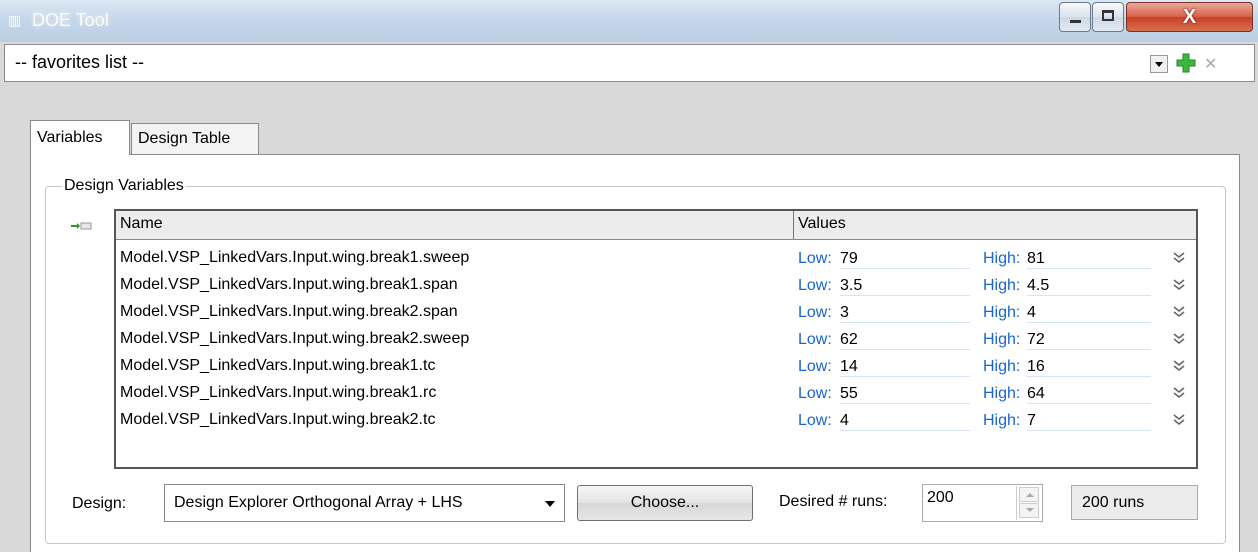 The width and height of the screenshot is (1258, 552). I want to click on remove-favorite-icon: ✕, so click(1210, 64).